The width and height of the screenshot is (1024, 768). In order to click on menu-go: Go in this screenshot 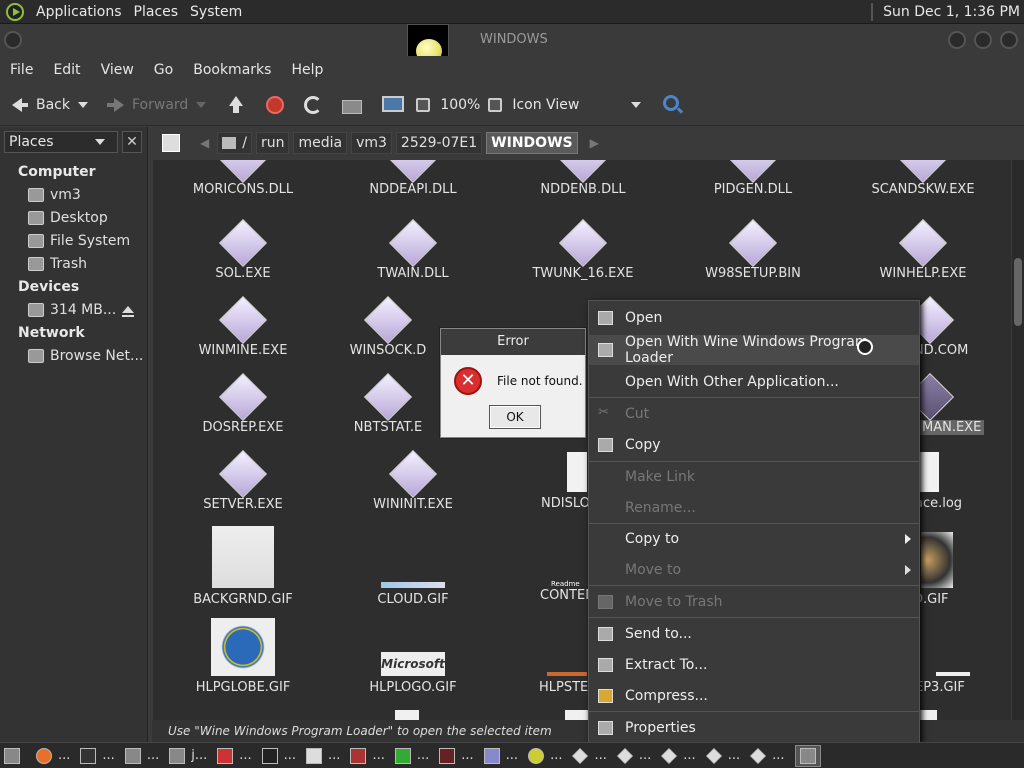, I will do `click(163, 70)`.